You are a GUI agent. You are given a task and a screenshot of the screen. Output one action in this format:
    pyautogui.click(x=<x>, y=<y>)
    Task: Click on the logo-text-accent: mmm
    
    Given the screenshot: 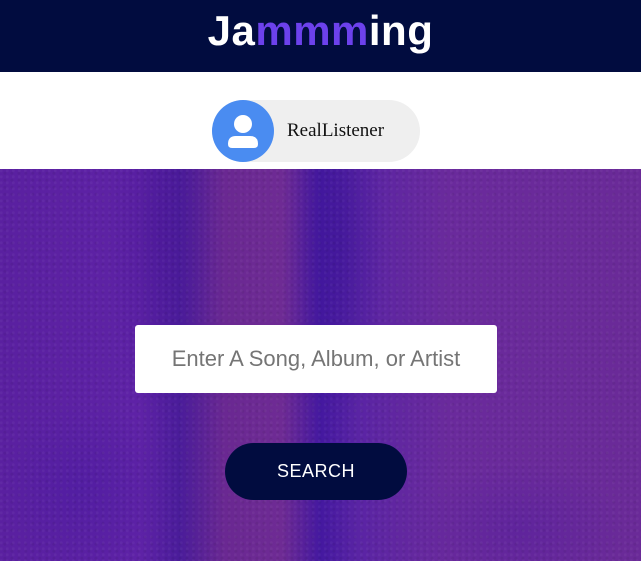 What is the action you would take?
    pyautogui.click(x=312, y=30)
    